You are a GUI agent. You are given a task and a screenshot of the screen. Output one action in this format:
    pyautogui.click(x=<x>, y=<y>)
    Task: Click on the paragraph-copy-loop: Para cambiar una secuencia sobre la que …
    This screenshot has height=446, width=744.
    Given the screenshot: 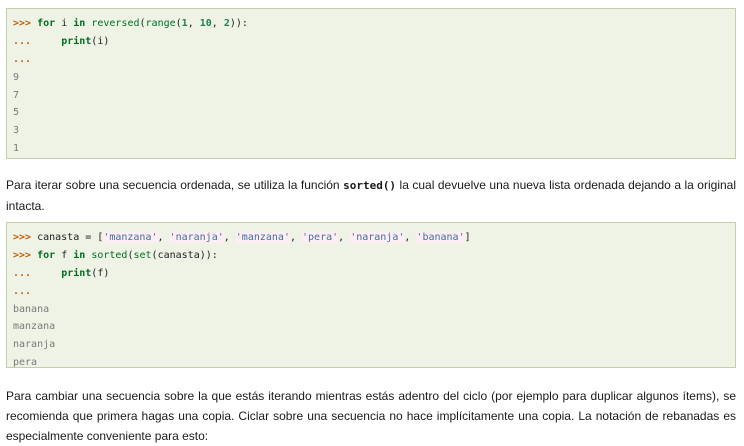 What is the action you would take?
    pyautogui.click(x=371, y=416)
    